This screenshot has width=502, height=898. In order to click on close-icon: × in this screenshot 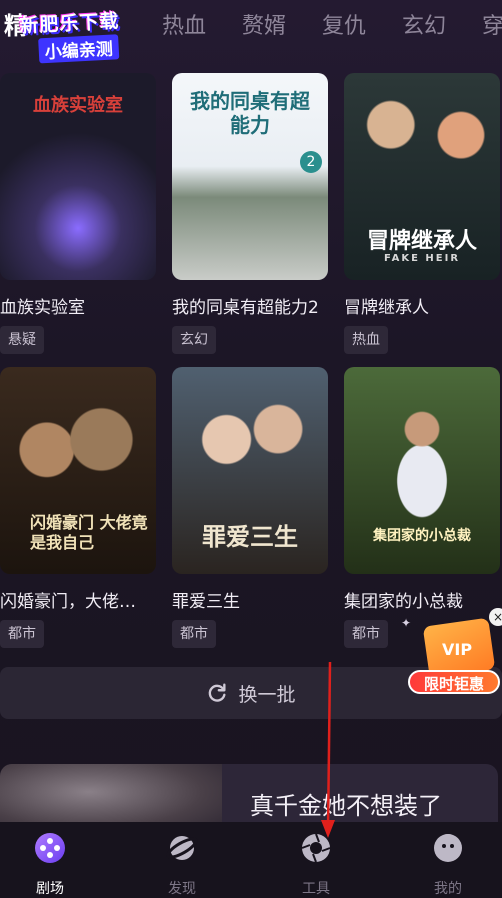, I will do `click(495, 617)`.